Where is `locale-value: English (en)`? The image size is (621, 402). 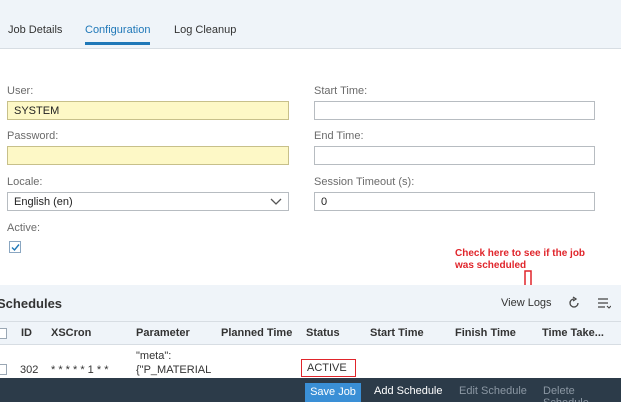
locale-value: English (en) is located at coordinates (43, 202).